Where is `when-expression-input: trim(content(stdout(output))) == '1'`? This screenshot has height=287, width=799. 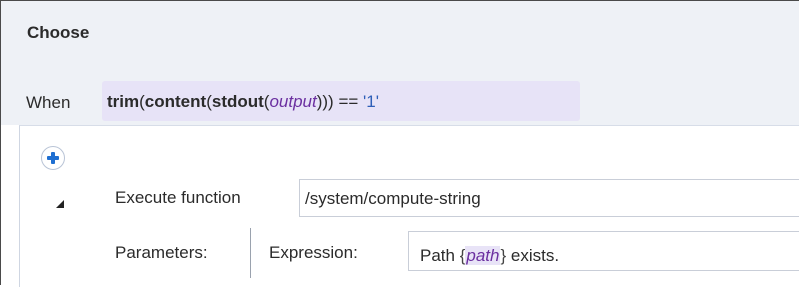 when-expression-input: trim(content(stdout(output))) == '1' is located at coordinates (341, 101).